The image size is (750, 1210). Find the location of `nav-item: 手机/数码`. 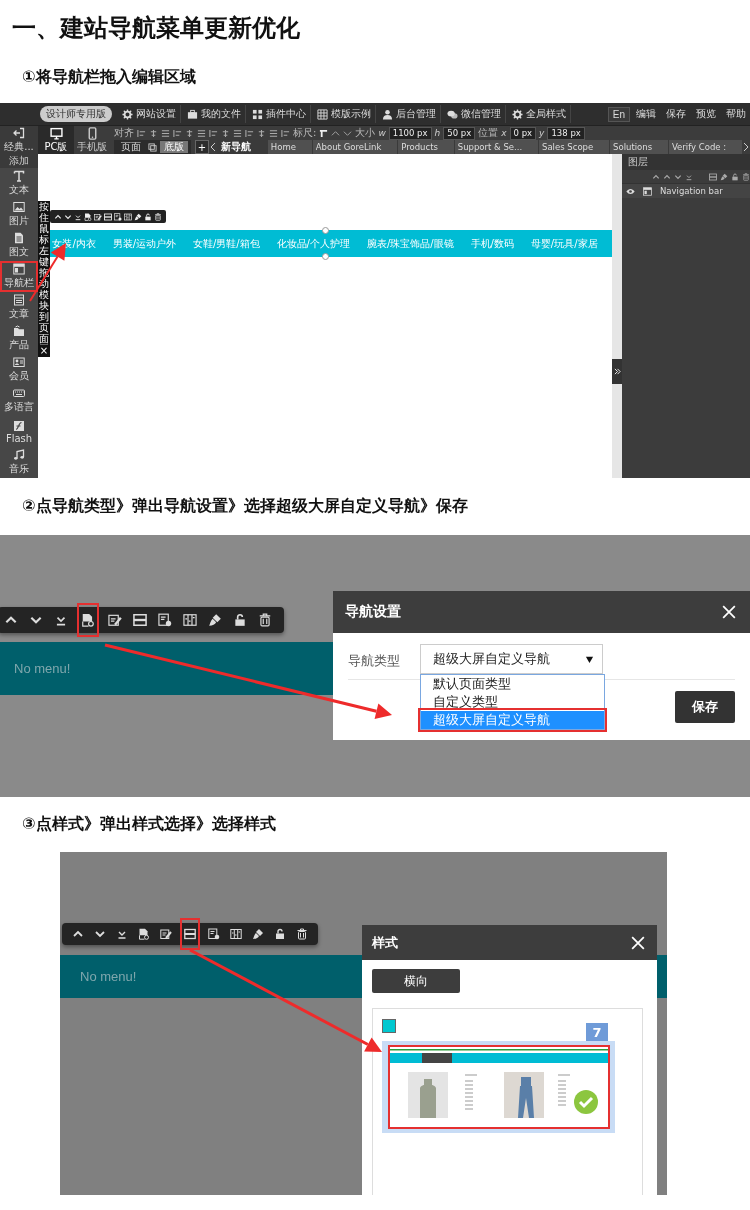

nav-item: 手机/数码 is located at coordinates (492, 243).